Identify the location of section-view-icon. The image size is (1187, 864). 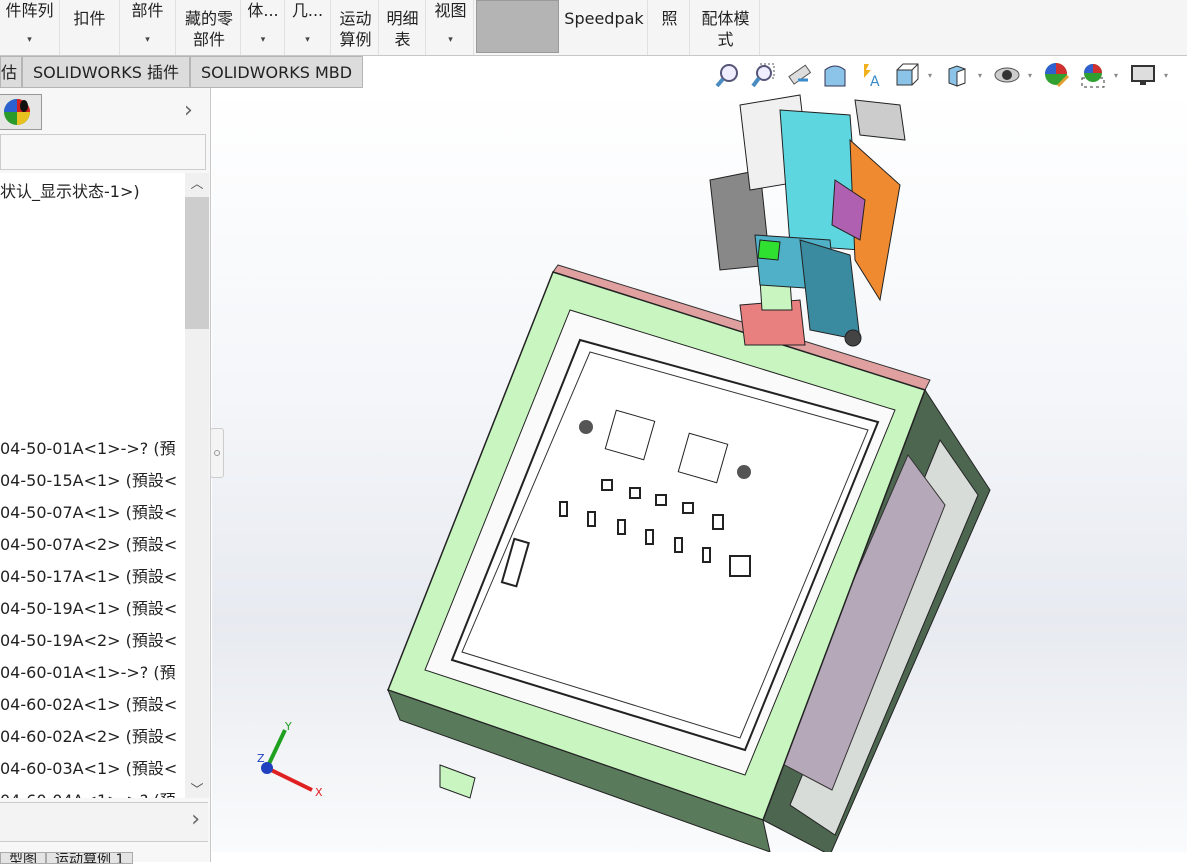
(835, 75).